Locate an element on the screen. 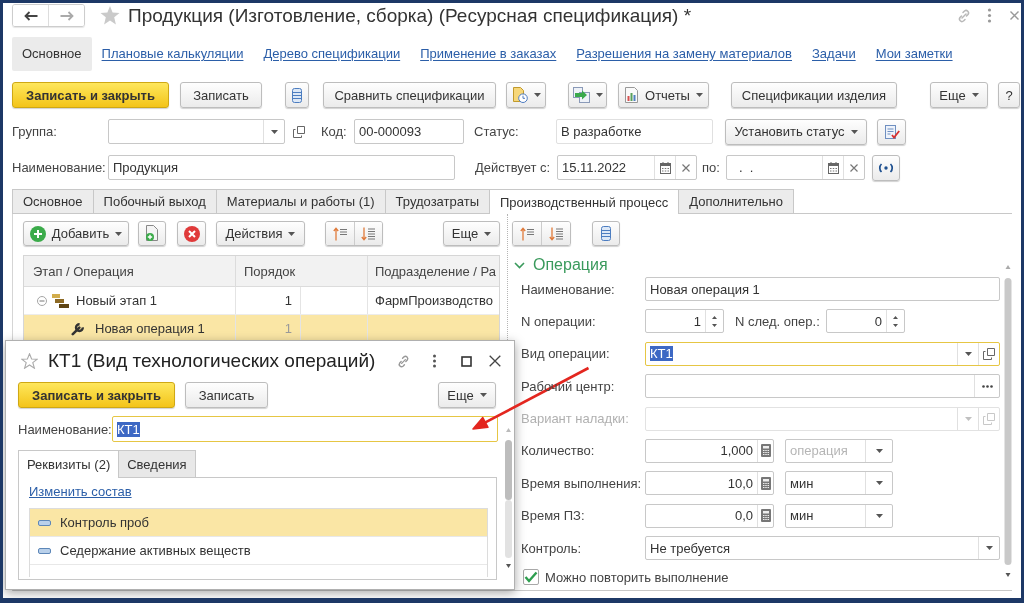  status-history-button is located at coordinates (891, 131).